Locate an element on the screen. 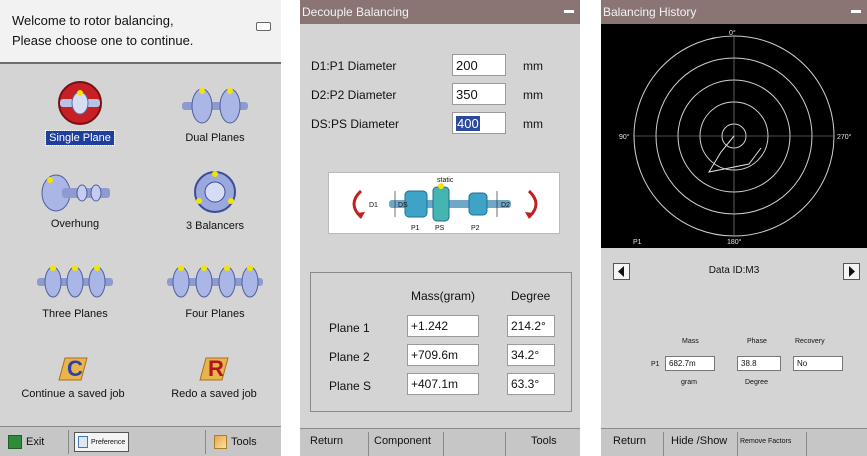 This screenshot has width=867, height=456. right-arrow-icon is located at coordinates (852, 271).